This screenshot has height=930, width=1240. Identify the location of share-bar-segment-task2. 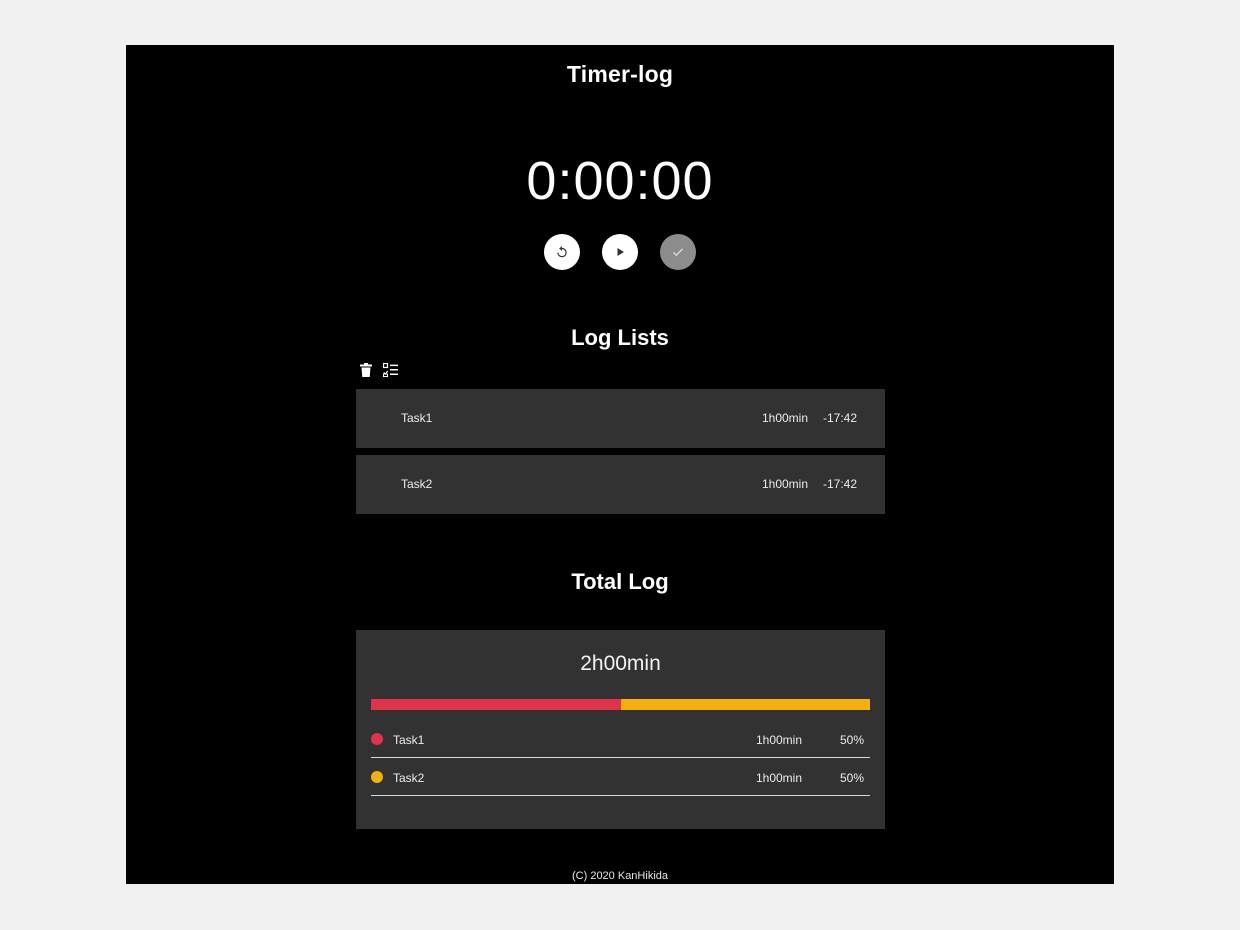
(745, 704).